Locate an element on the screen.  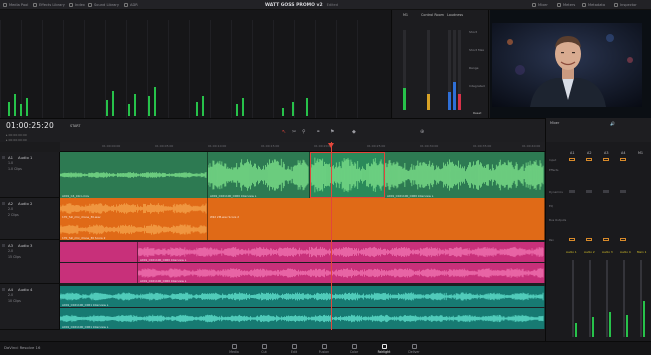
input-button-a1 is located at coordinates (572, 159).